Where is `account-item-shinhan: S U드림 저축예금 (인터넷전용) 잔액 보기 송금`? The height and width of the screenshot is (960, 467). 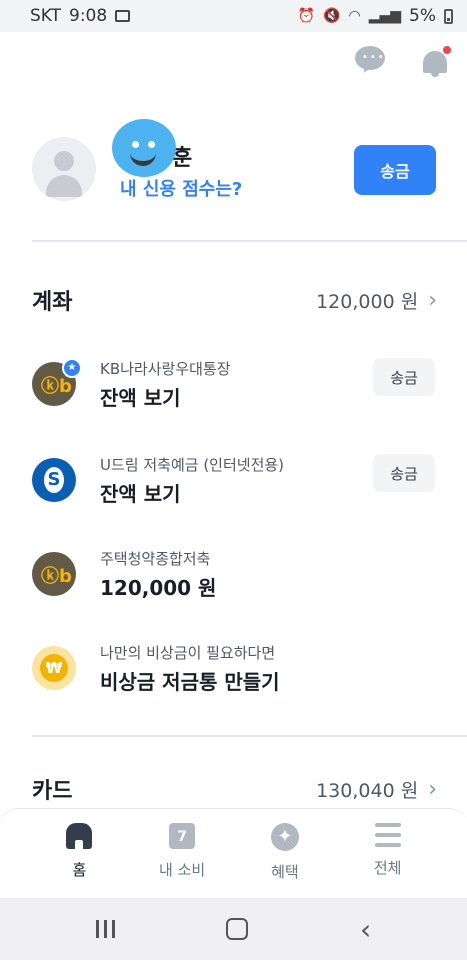 account-item-shinhan: S U드림 저축예금 (인터넷전용) 잔액 보기 송금 is located at coordinates (233, 481).